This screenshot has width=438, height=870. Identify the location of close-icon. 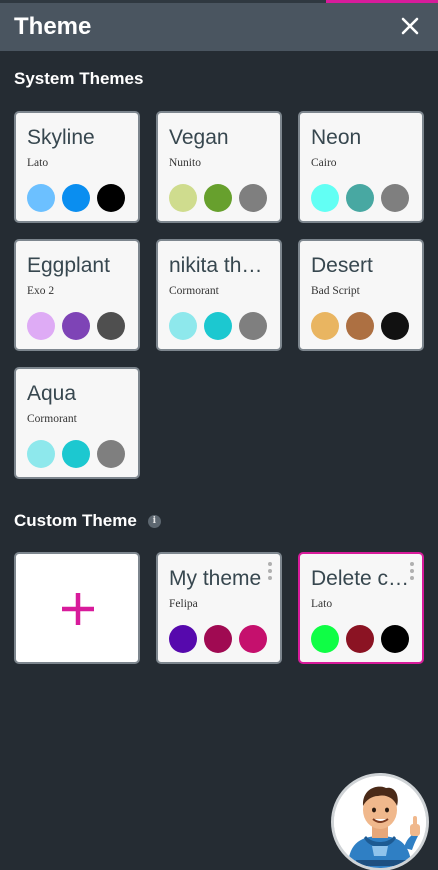
(410, 26).